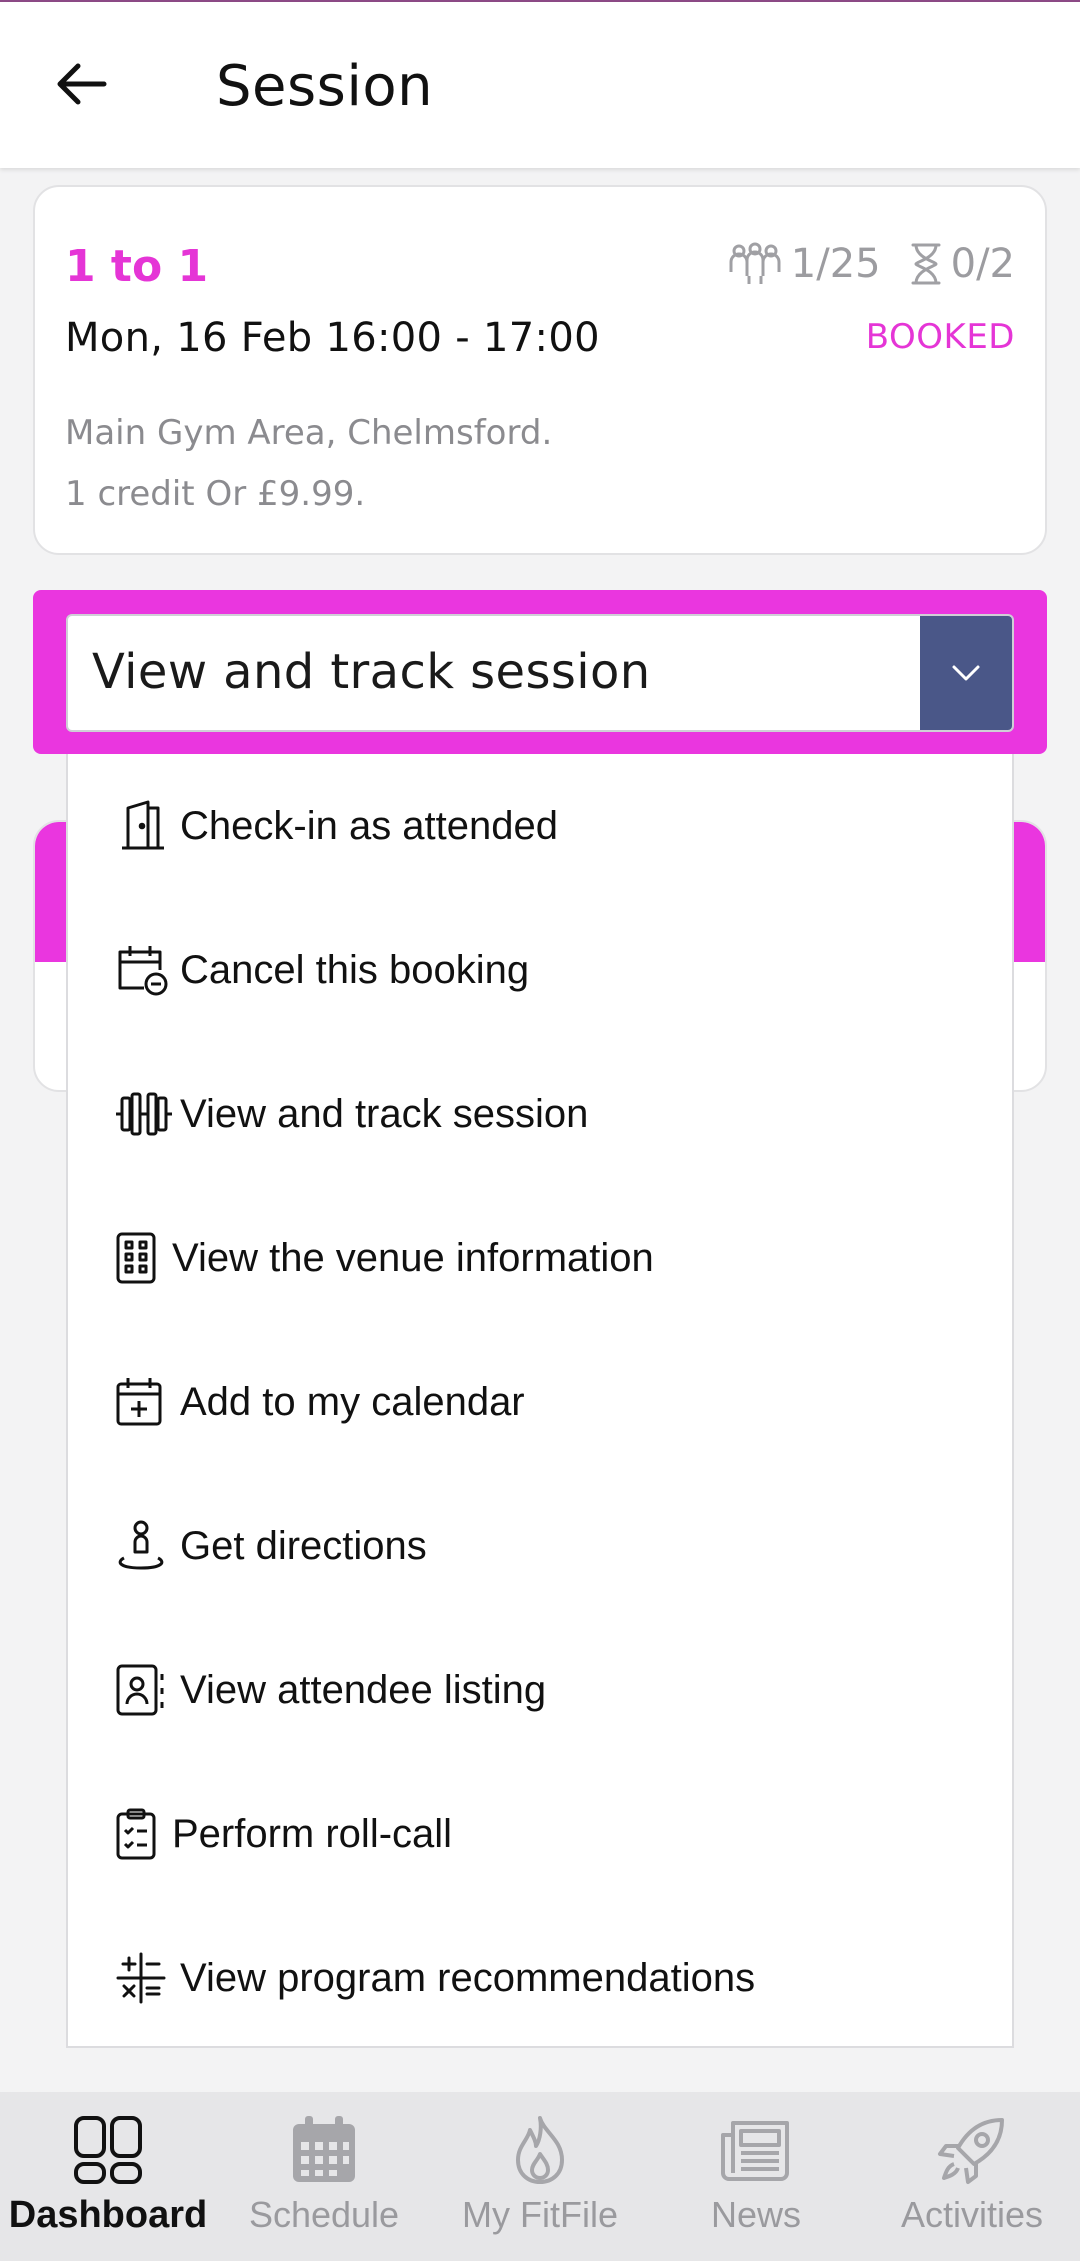 The height and width of the screenshot is (2261, 1080). I want to click on action-select-value: View and track session, so click(371, 672).